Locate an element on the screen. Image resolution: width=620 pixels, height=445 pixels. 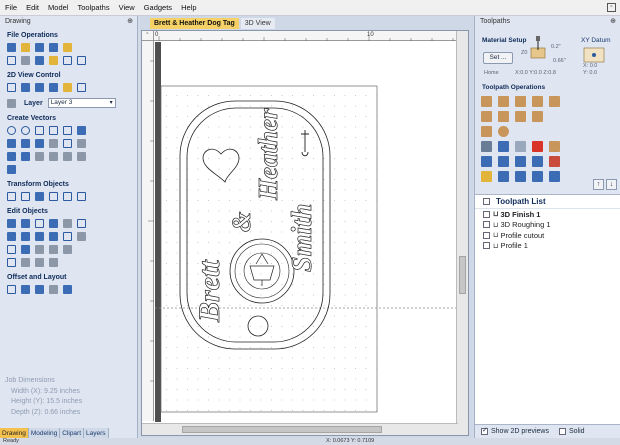
menu-gadgets: Gadgets is located at coordinates (158, 7).